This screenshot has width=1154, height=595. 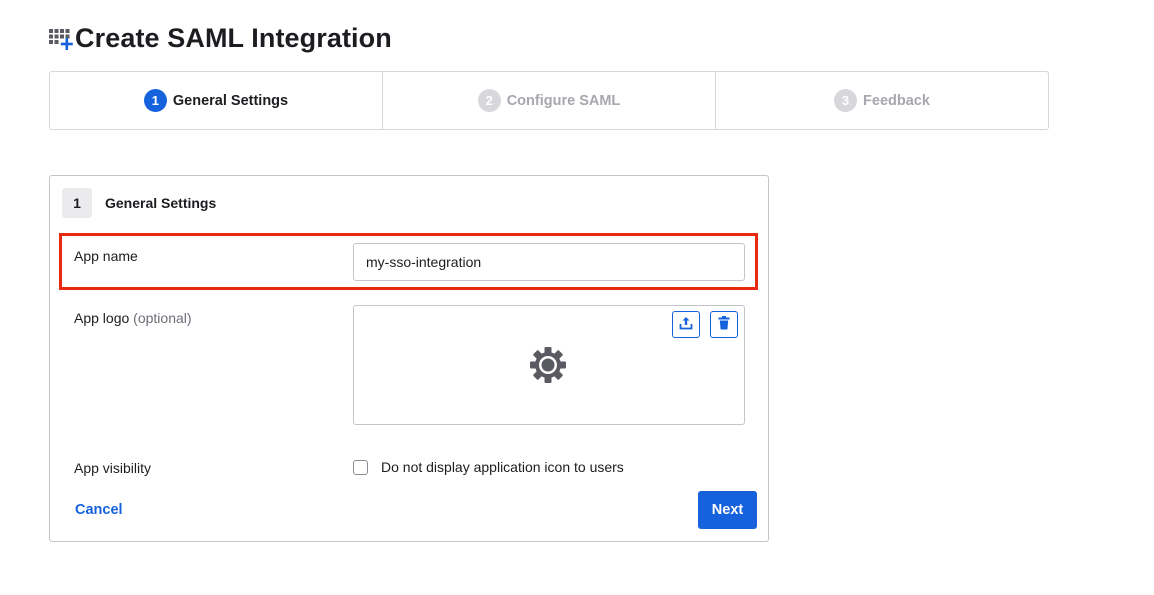 I want to click on step-label: General Settings, so click(x=230, y=100).